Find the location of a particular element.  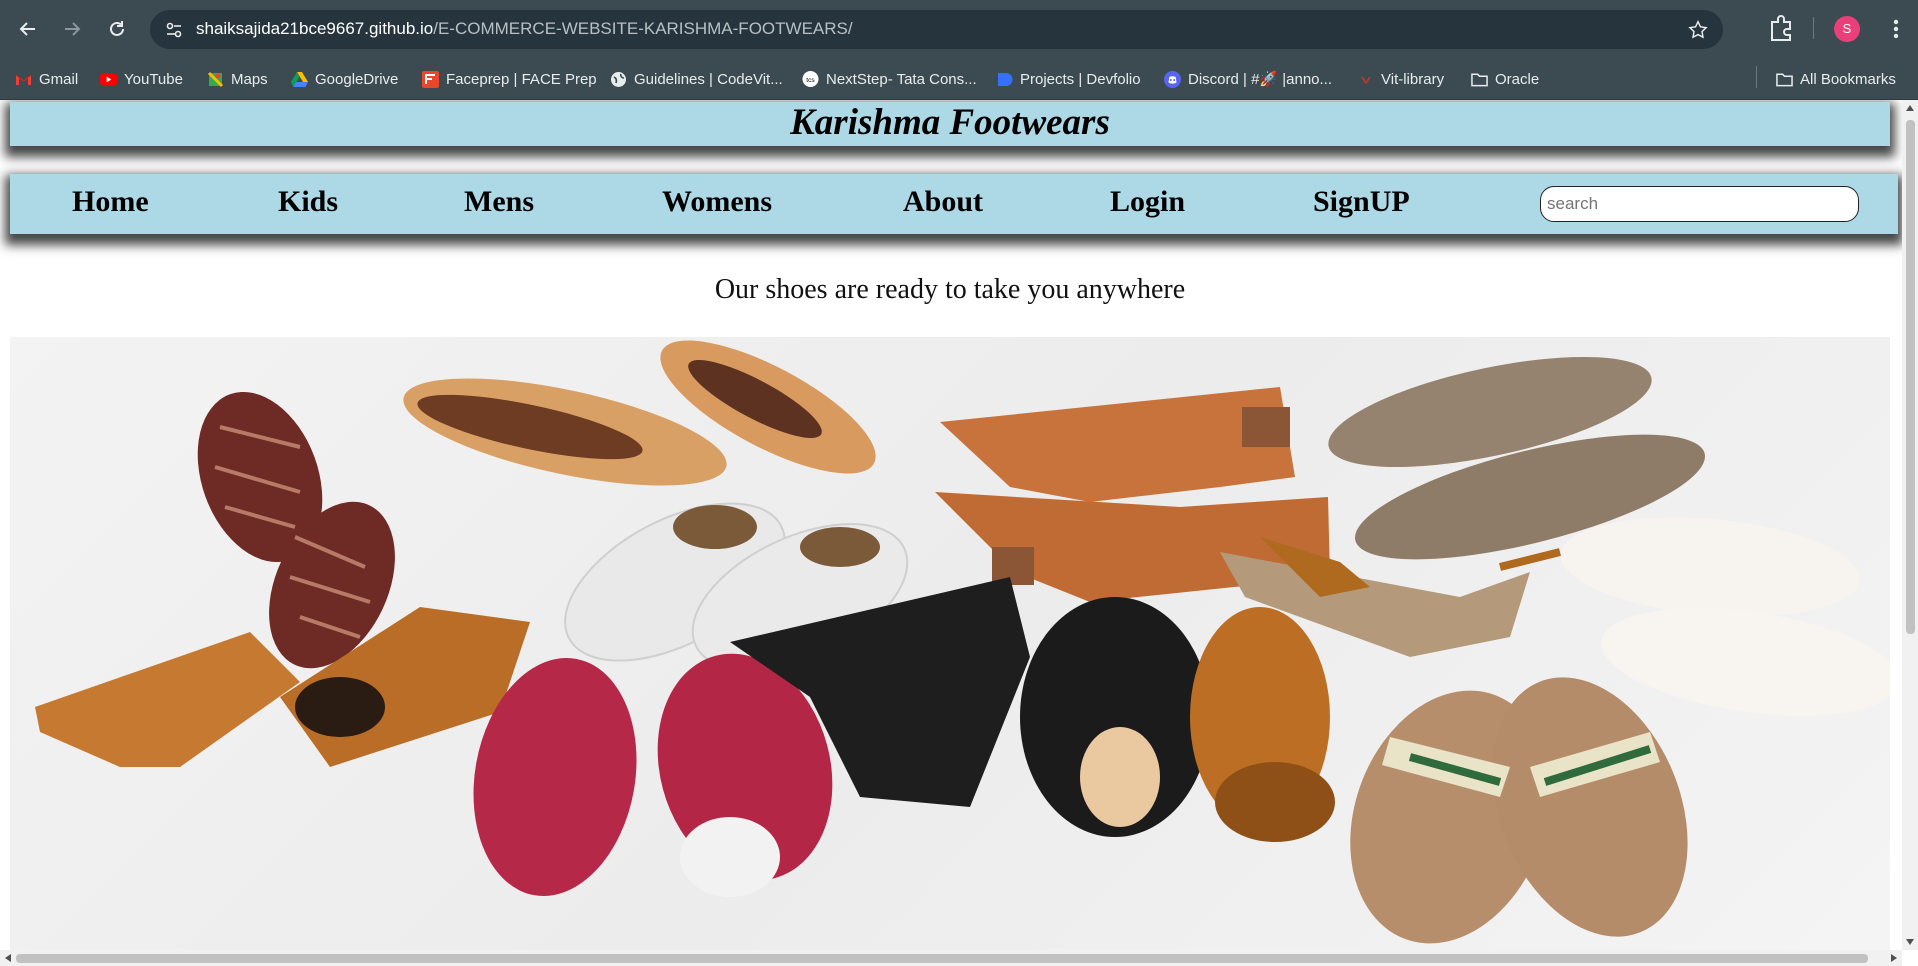

vertical-scrollbar is located at coordinates (1910, 525).